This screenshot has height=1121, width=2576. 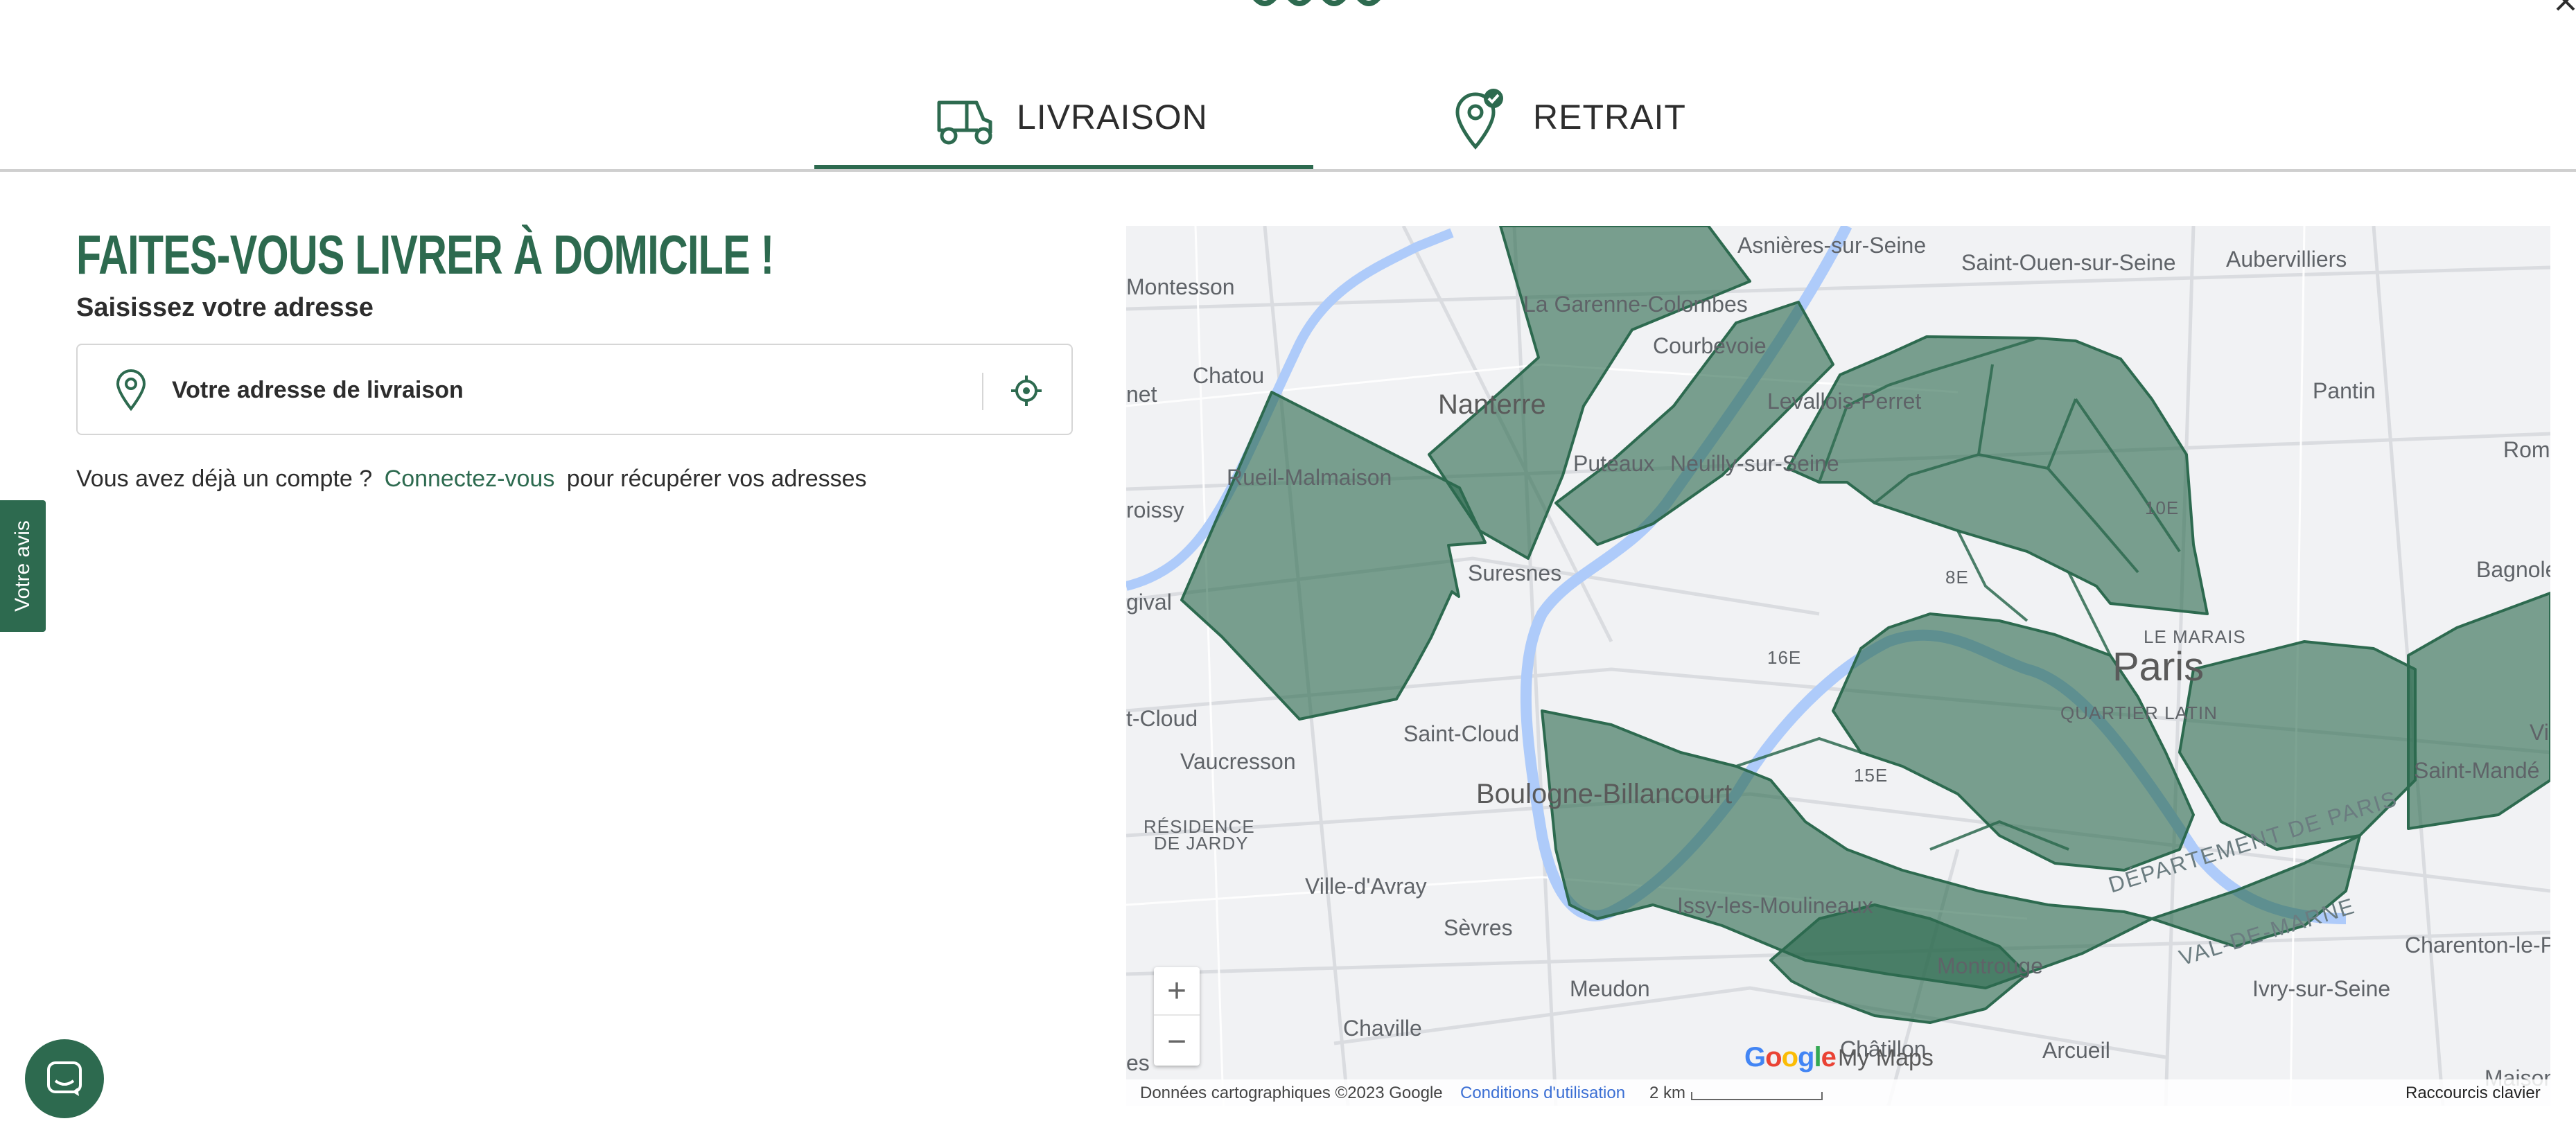 What do you see at coordinates (1291, 1093) in the screenshot?
I see `map-data-credit: Données cartographiques ©2023 Google` at bounding box center [1291, 1093].